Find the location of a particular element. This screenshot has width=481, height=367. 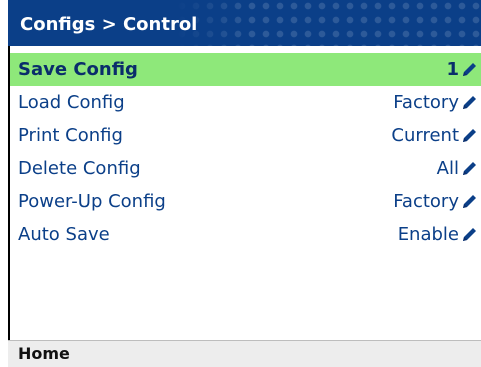

menu-item-value: All is located at coordinates (447, 168).